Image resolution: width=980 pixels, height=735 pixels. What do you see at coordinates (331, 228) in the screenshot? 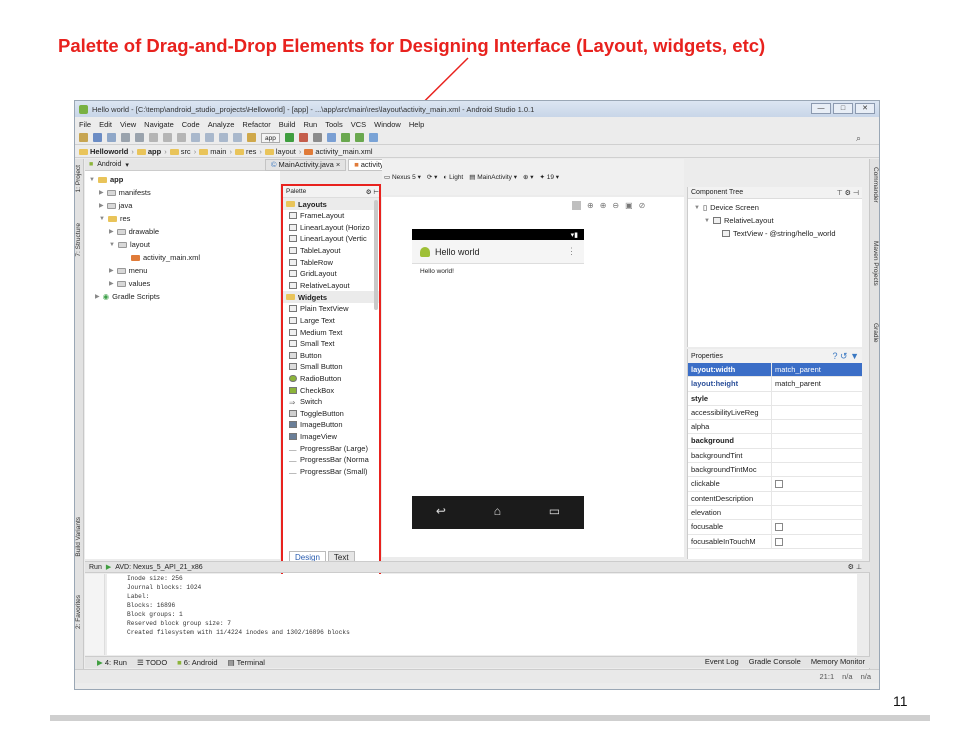
I see `palette-item: LinearLayout (Horizo` at bounding box center [331, 228].